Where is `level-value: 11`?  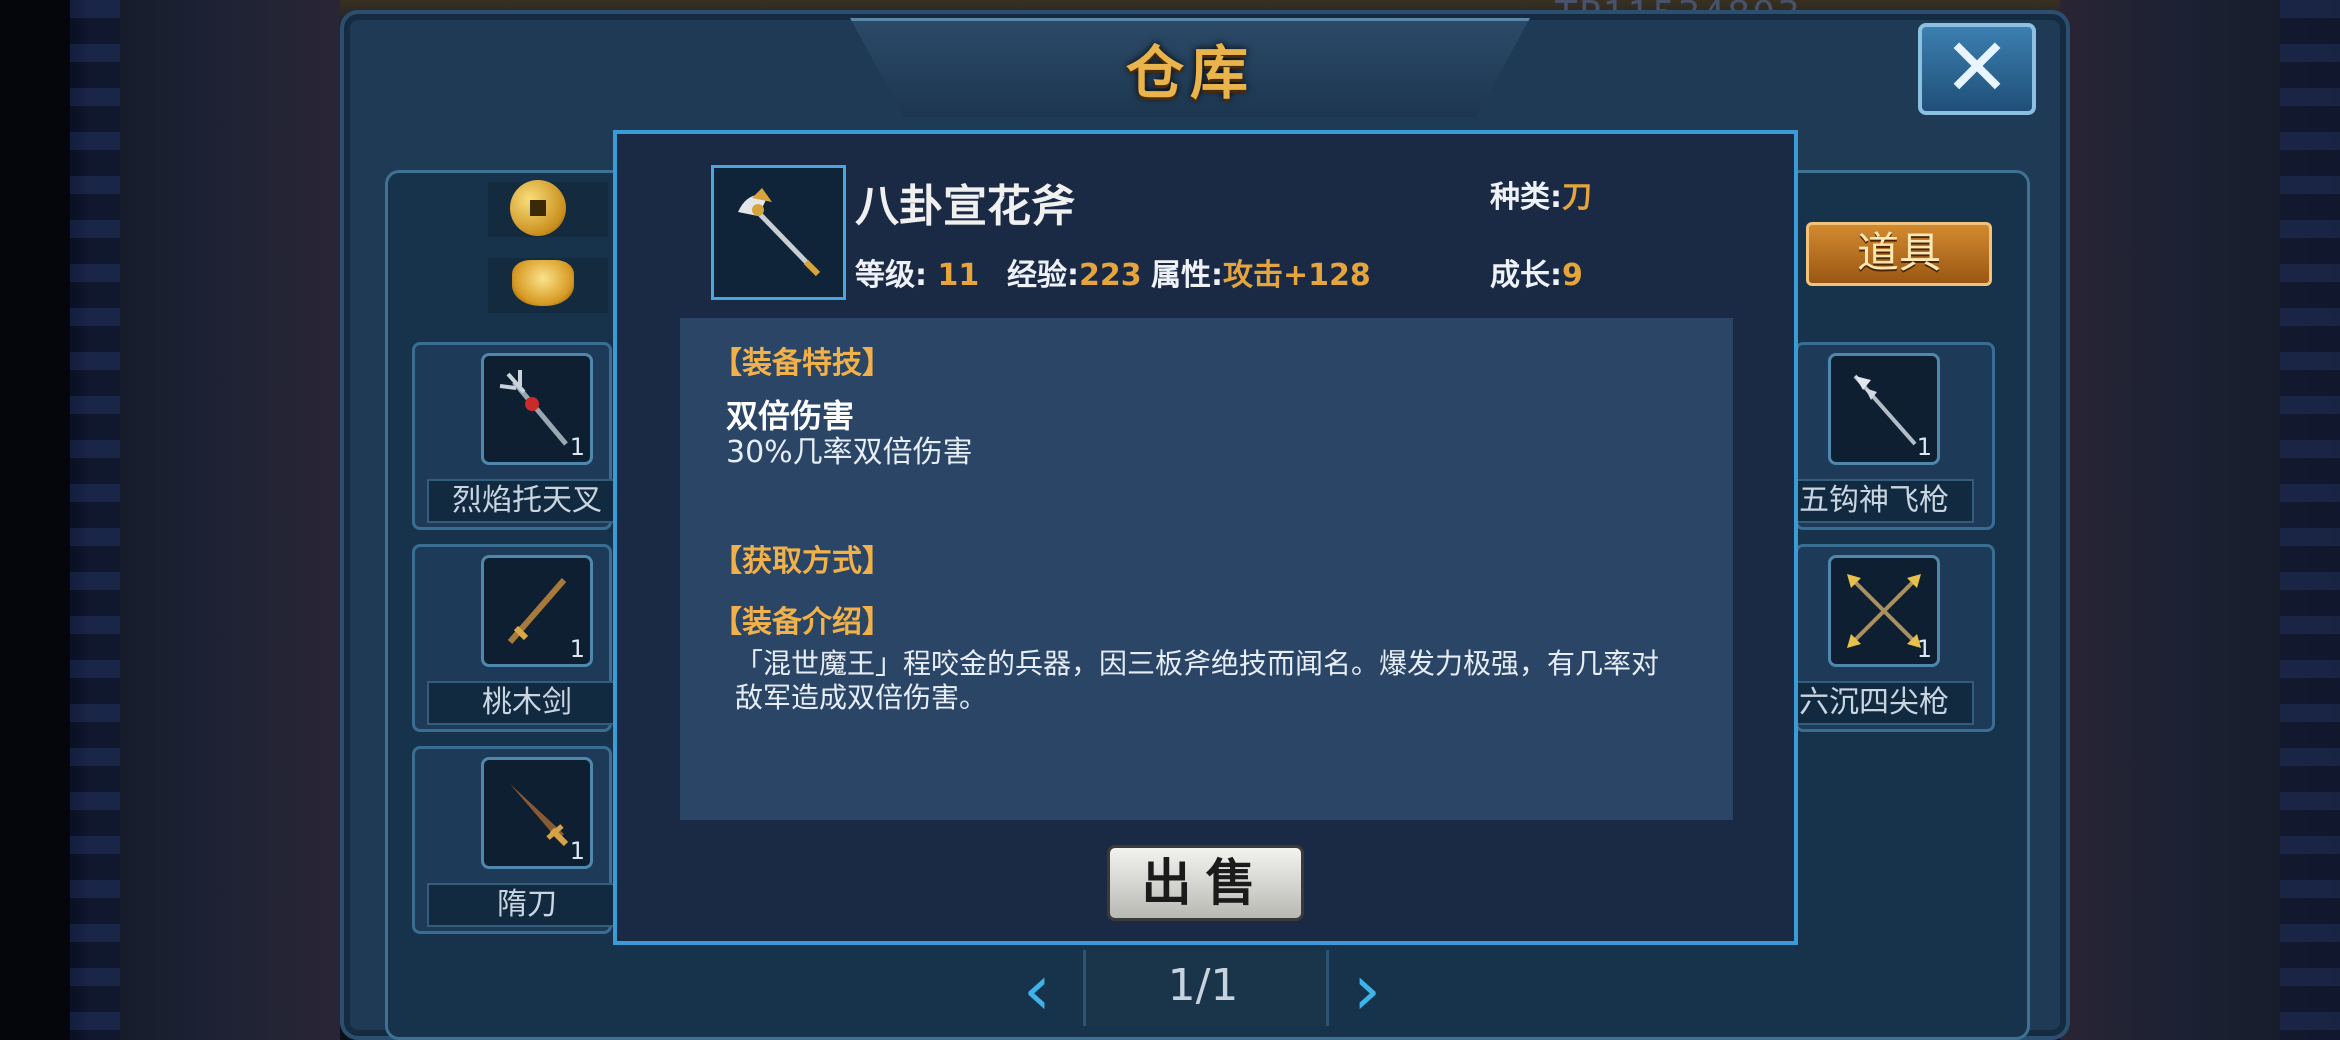
level-value: 11 is located at coordinates (958, 275).